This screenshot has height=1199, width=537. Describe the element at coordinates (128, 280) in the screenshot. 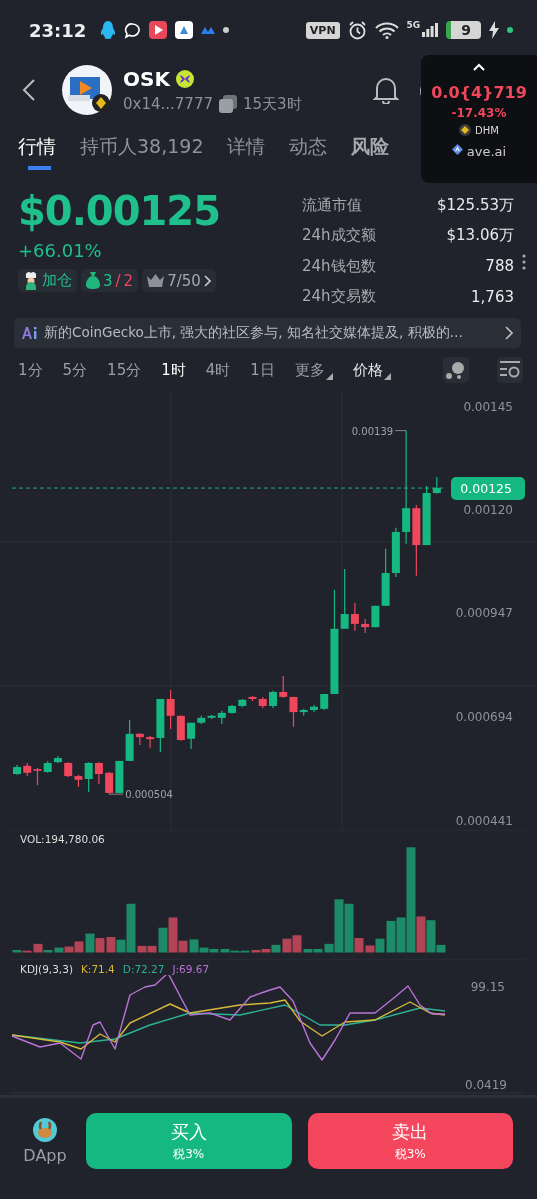

I see `sell-count: 2` at that location.